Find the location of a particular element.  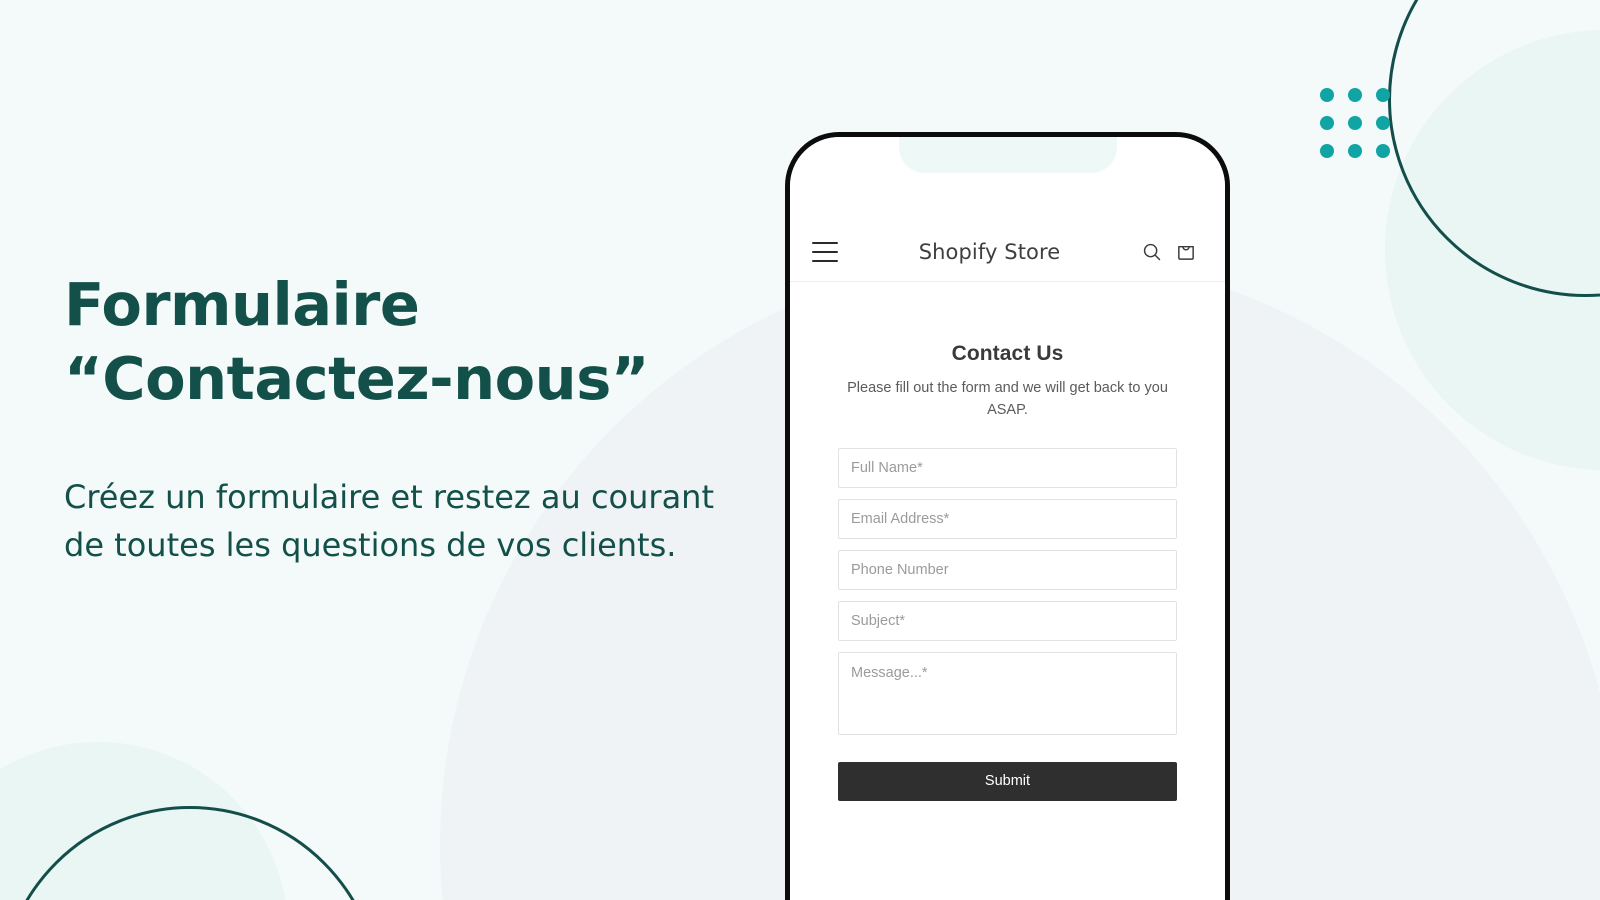

store-header: Shopify Store is located at coordinates (1007, 252).